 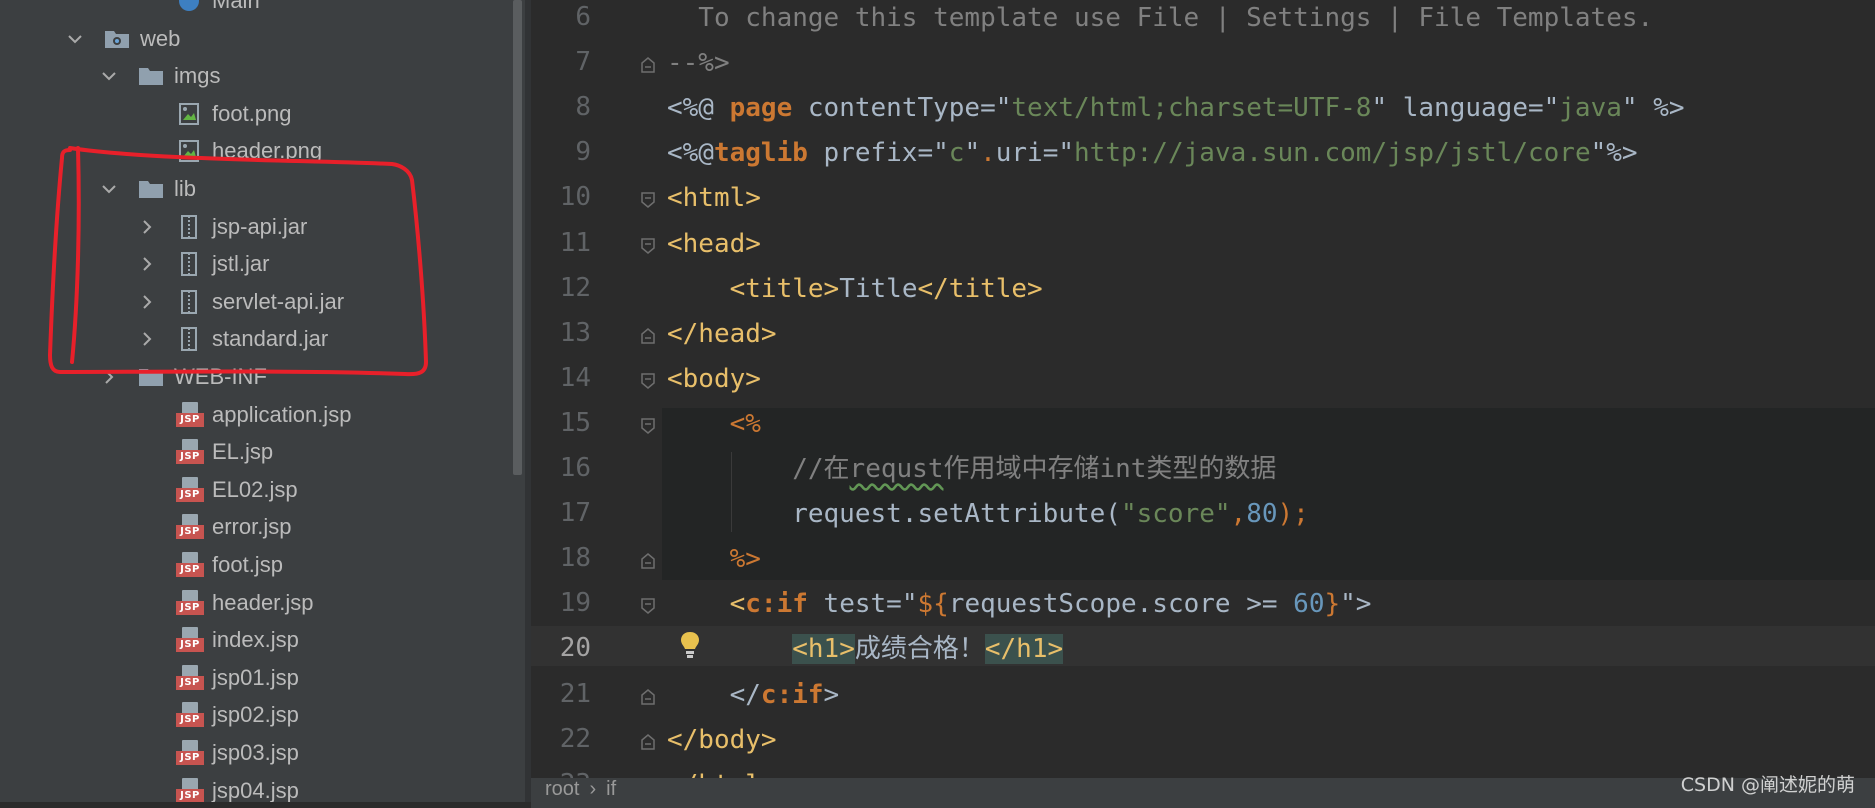 What do you see at coordinates (878, 288) in the screenshot?
I see `code-token: Title` at bounding box center [878, 288].